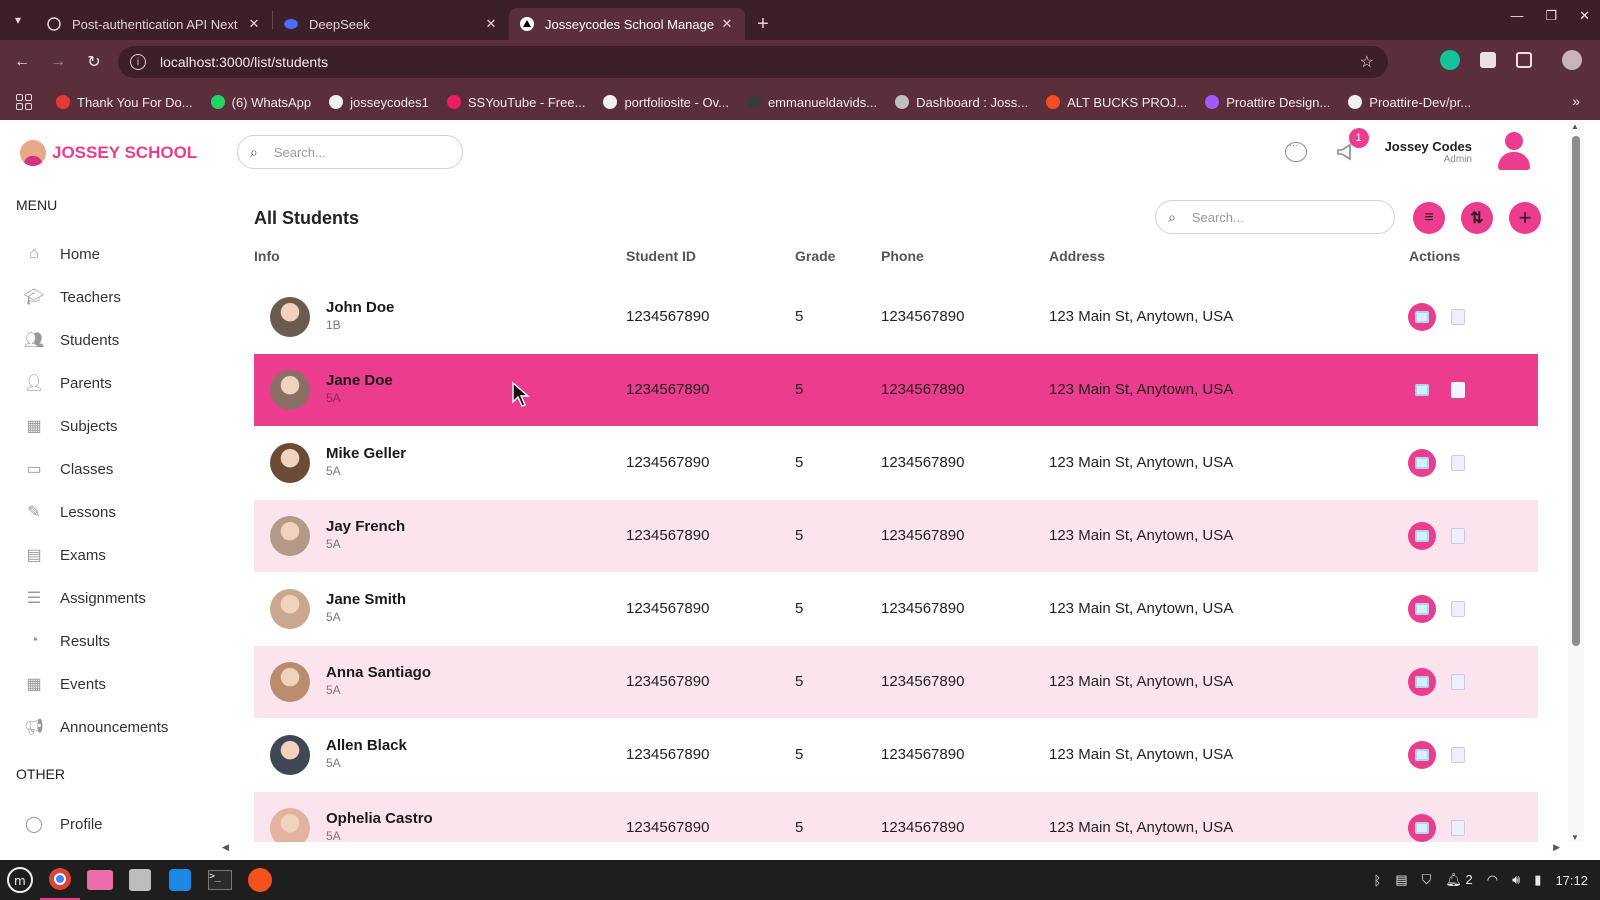  Describe the element at coordinates (1352, 145) in the screenshot. I see `announcement-bell-icon: 1` at that location.